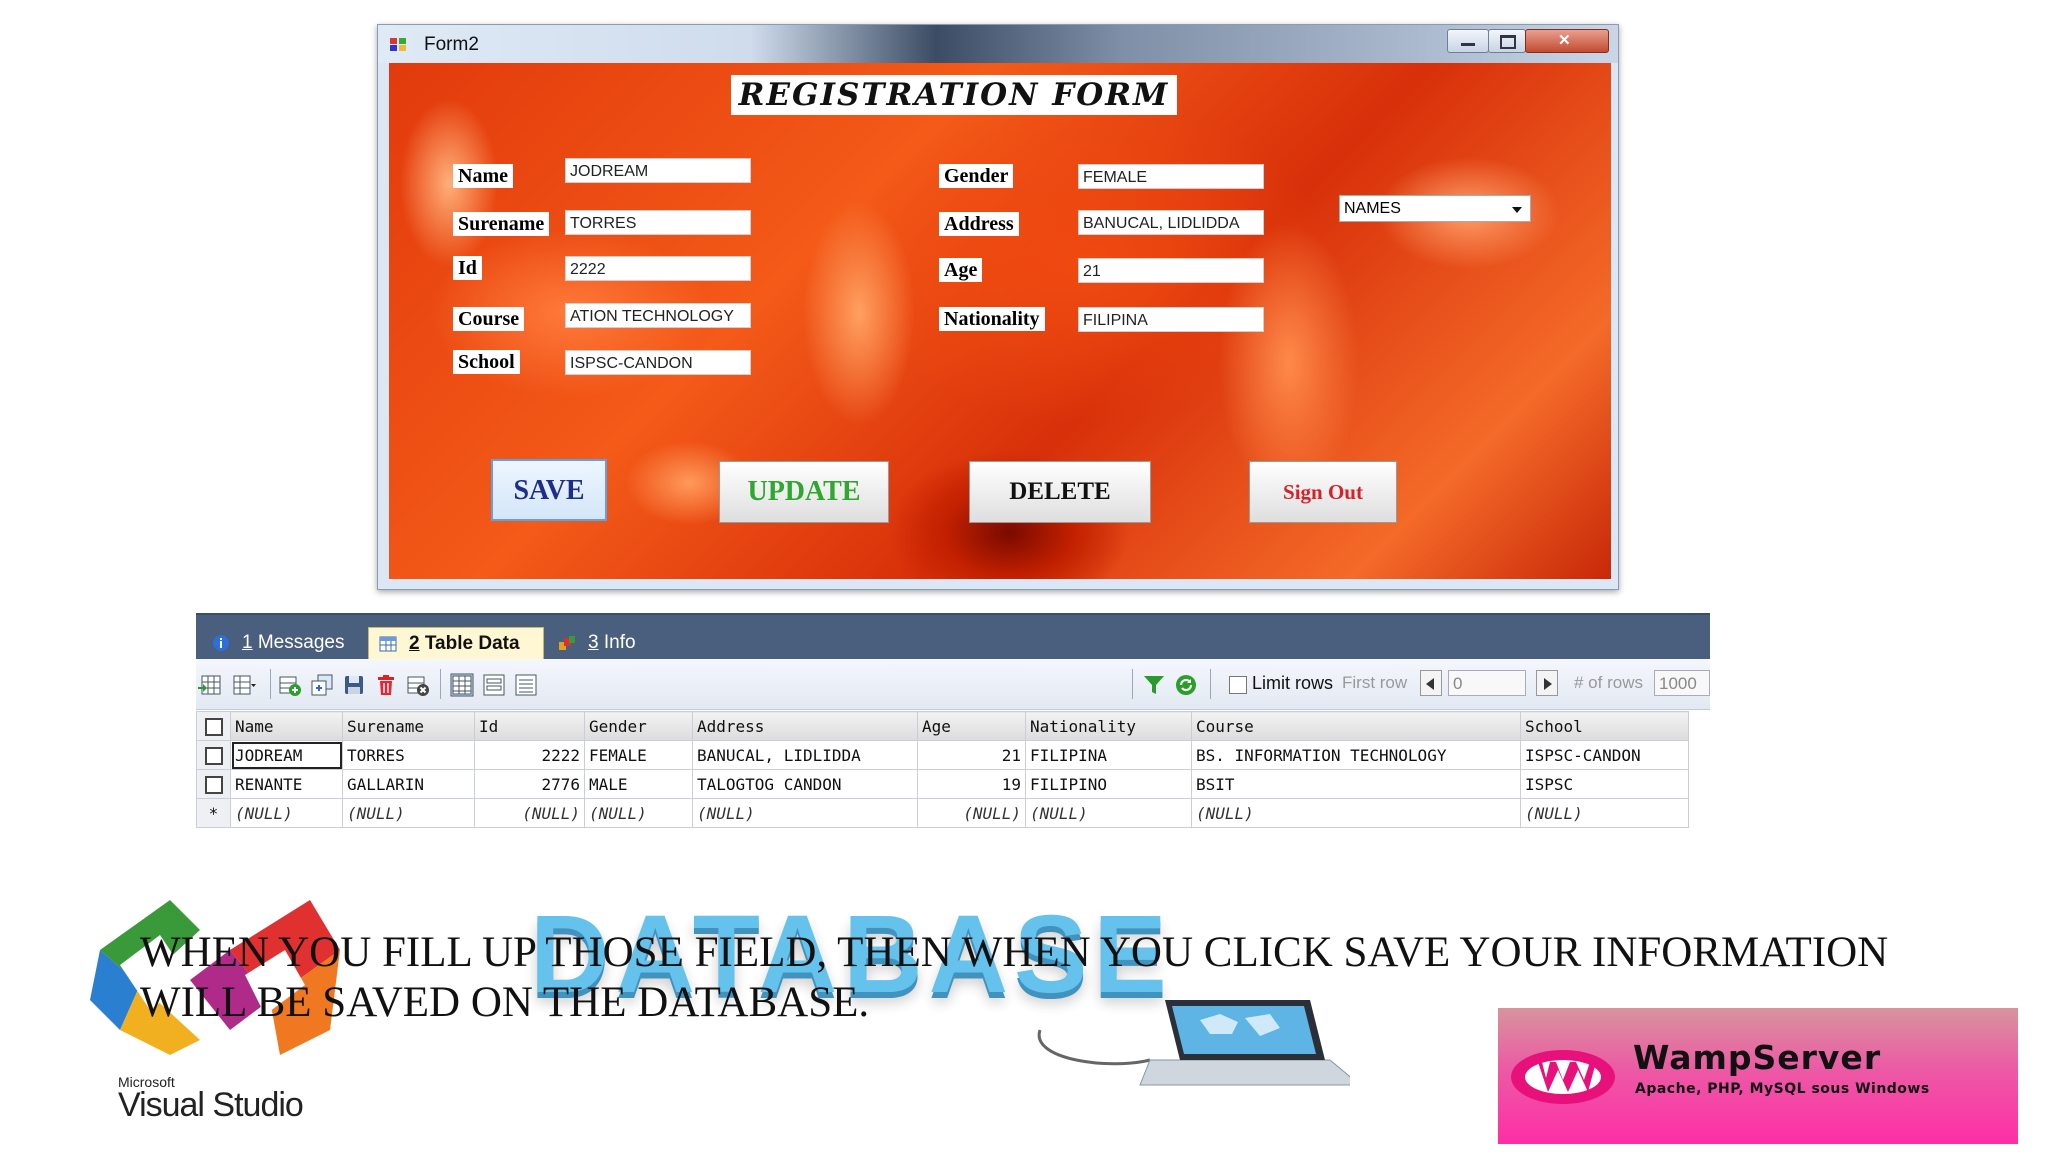 The width and height of the screenshot is (2048, 1152). What do you see at coordinates (1487, 683) in the screenshot?
I see `first-row-input: 0` at bounding box center [1487, 683].